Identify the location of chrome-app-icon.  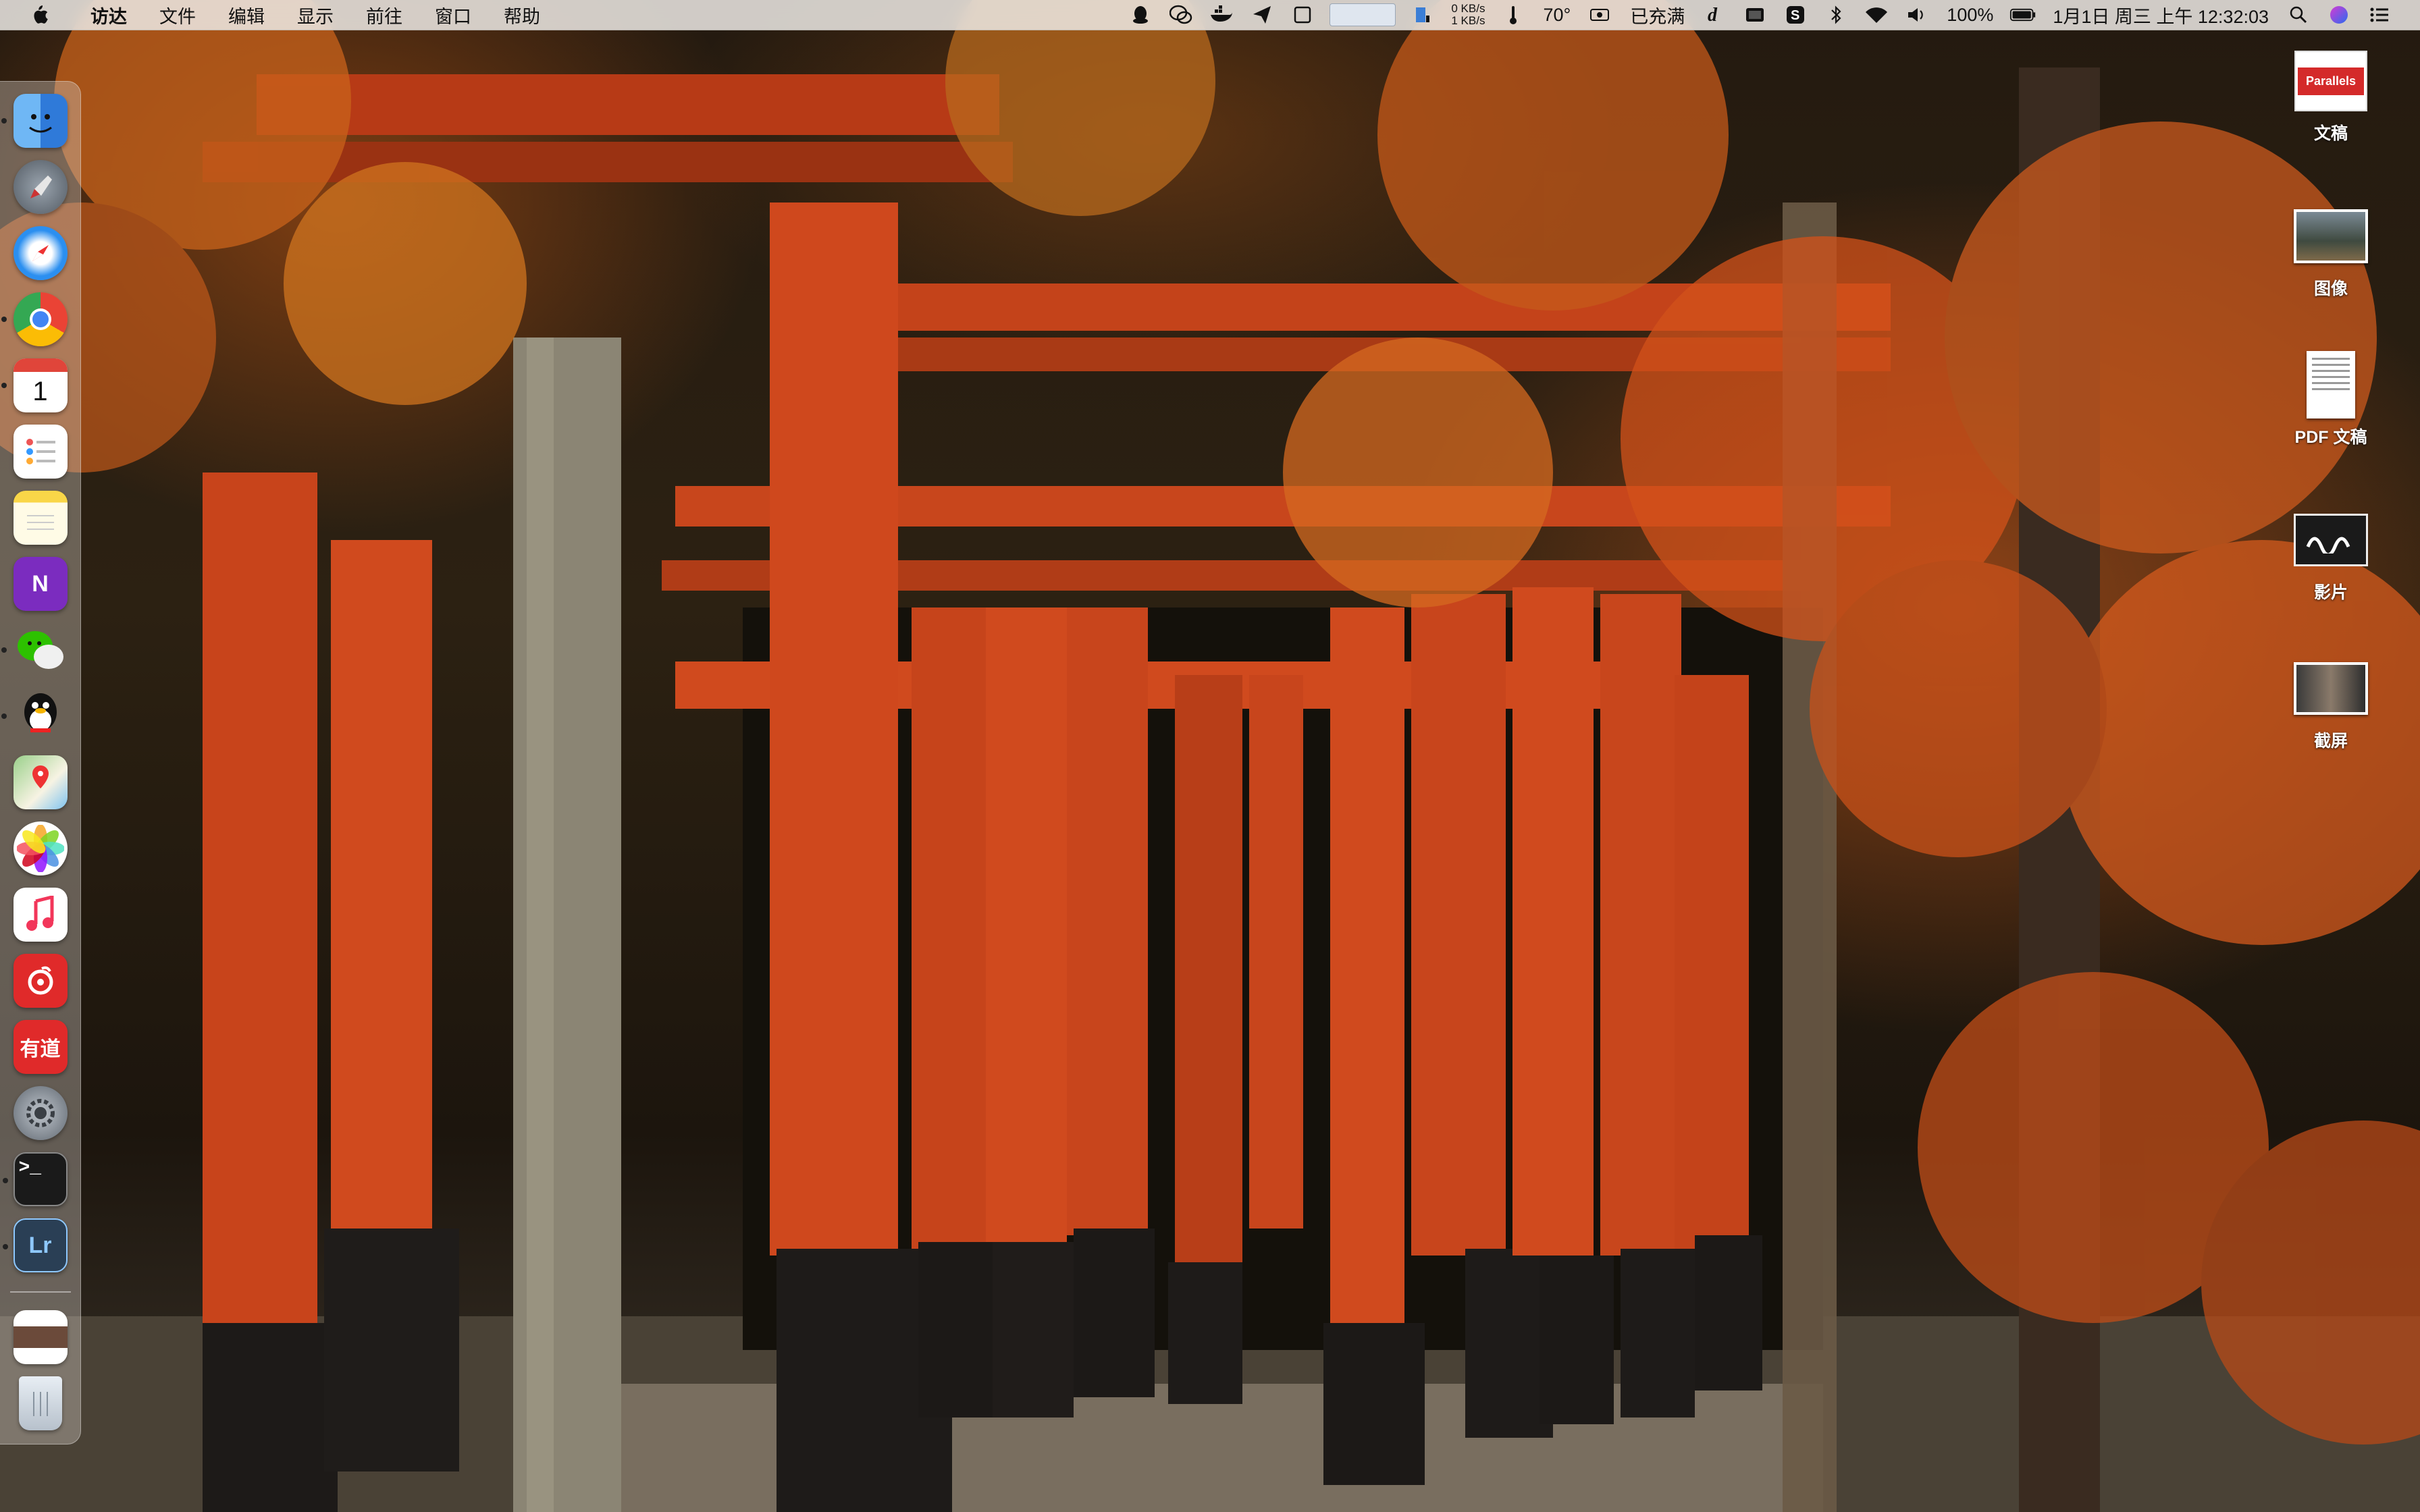
(34, 319).